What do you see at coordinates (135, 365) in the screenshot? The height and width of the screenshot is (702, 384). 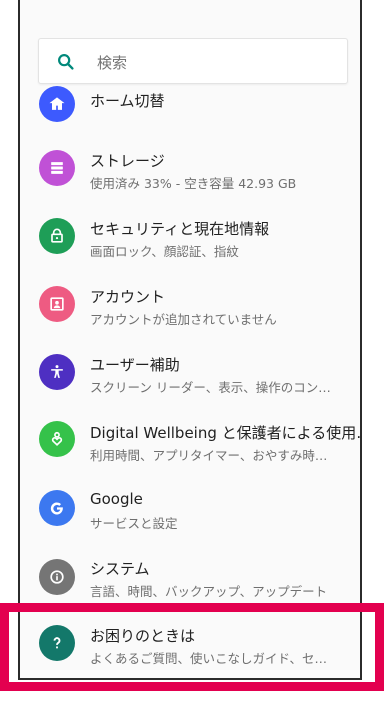 I see `settings-item-title: ユーザー補助` at bounding box center [135, 365].